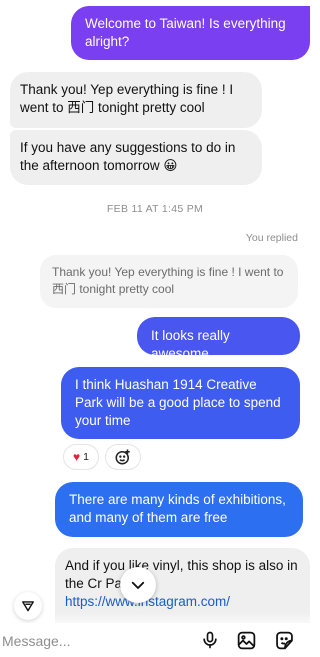  I want to click on collapse-icon, so click(28, 606).